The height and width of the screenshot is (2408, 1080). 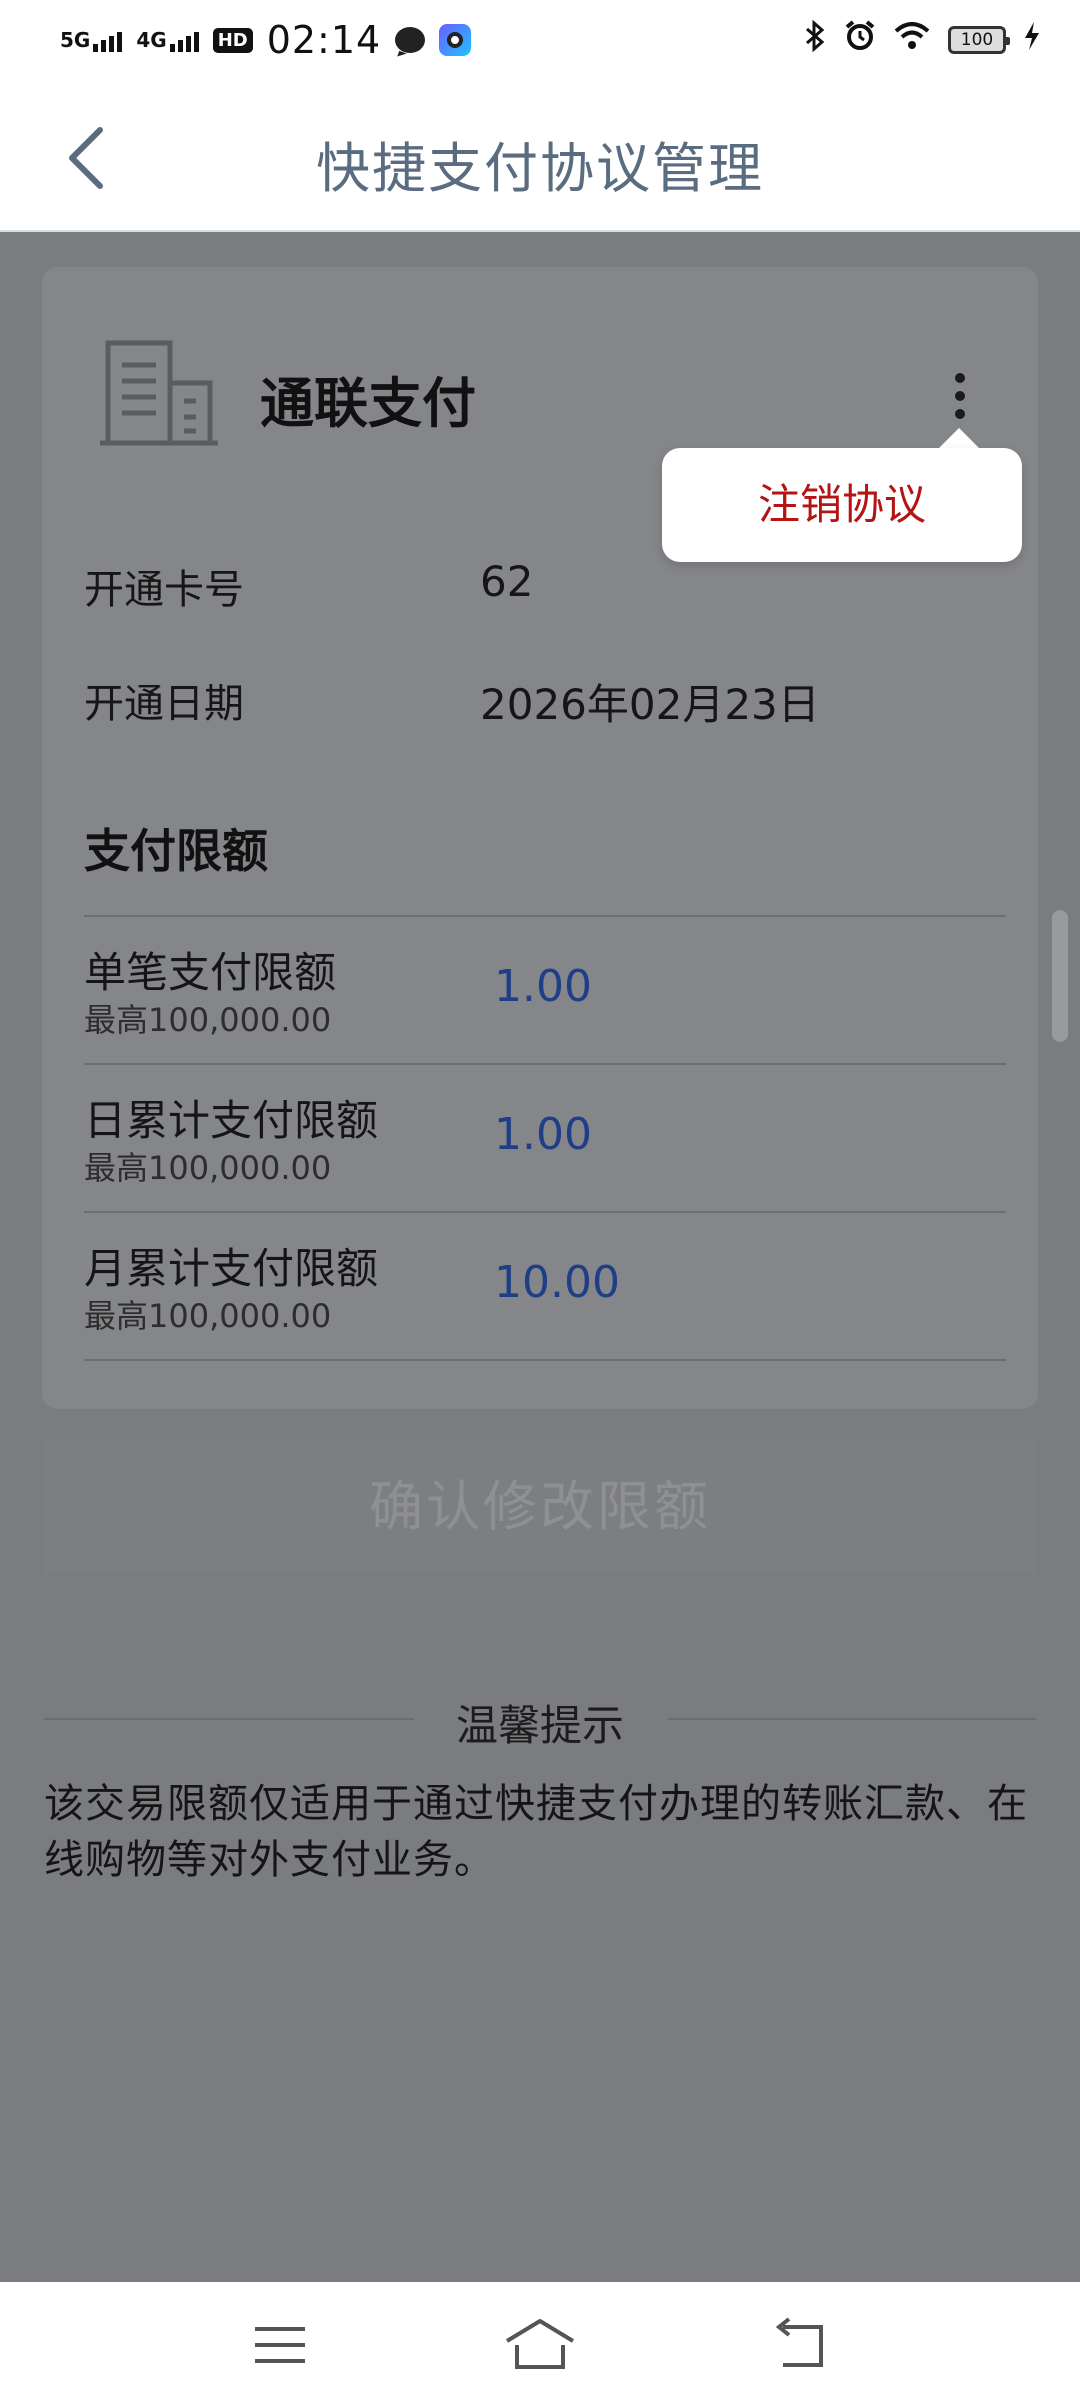 What do you see at coordinates (75, 40) in the screenshot?
I see `network-type-label: 5G` at bounding box center [75, 40].